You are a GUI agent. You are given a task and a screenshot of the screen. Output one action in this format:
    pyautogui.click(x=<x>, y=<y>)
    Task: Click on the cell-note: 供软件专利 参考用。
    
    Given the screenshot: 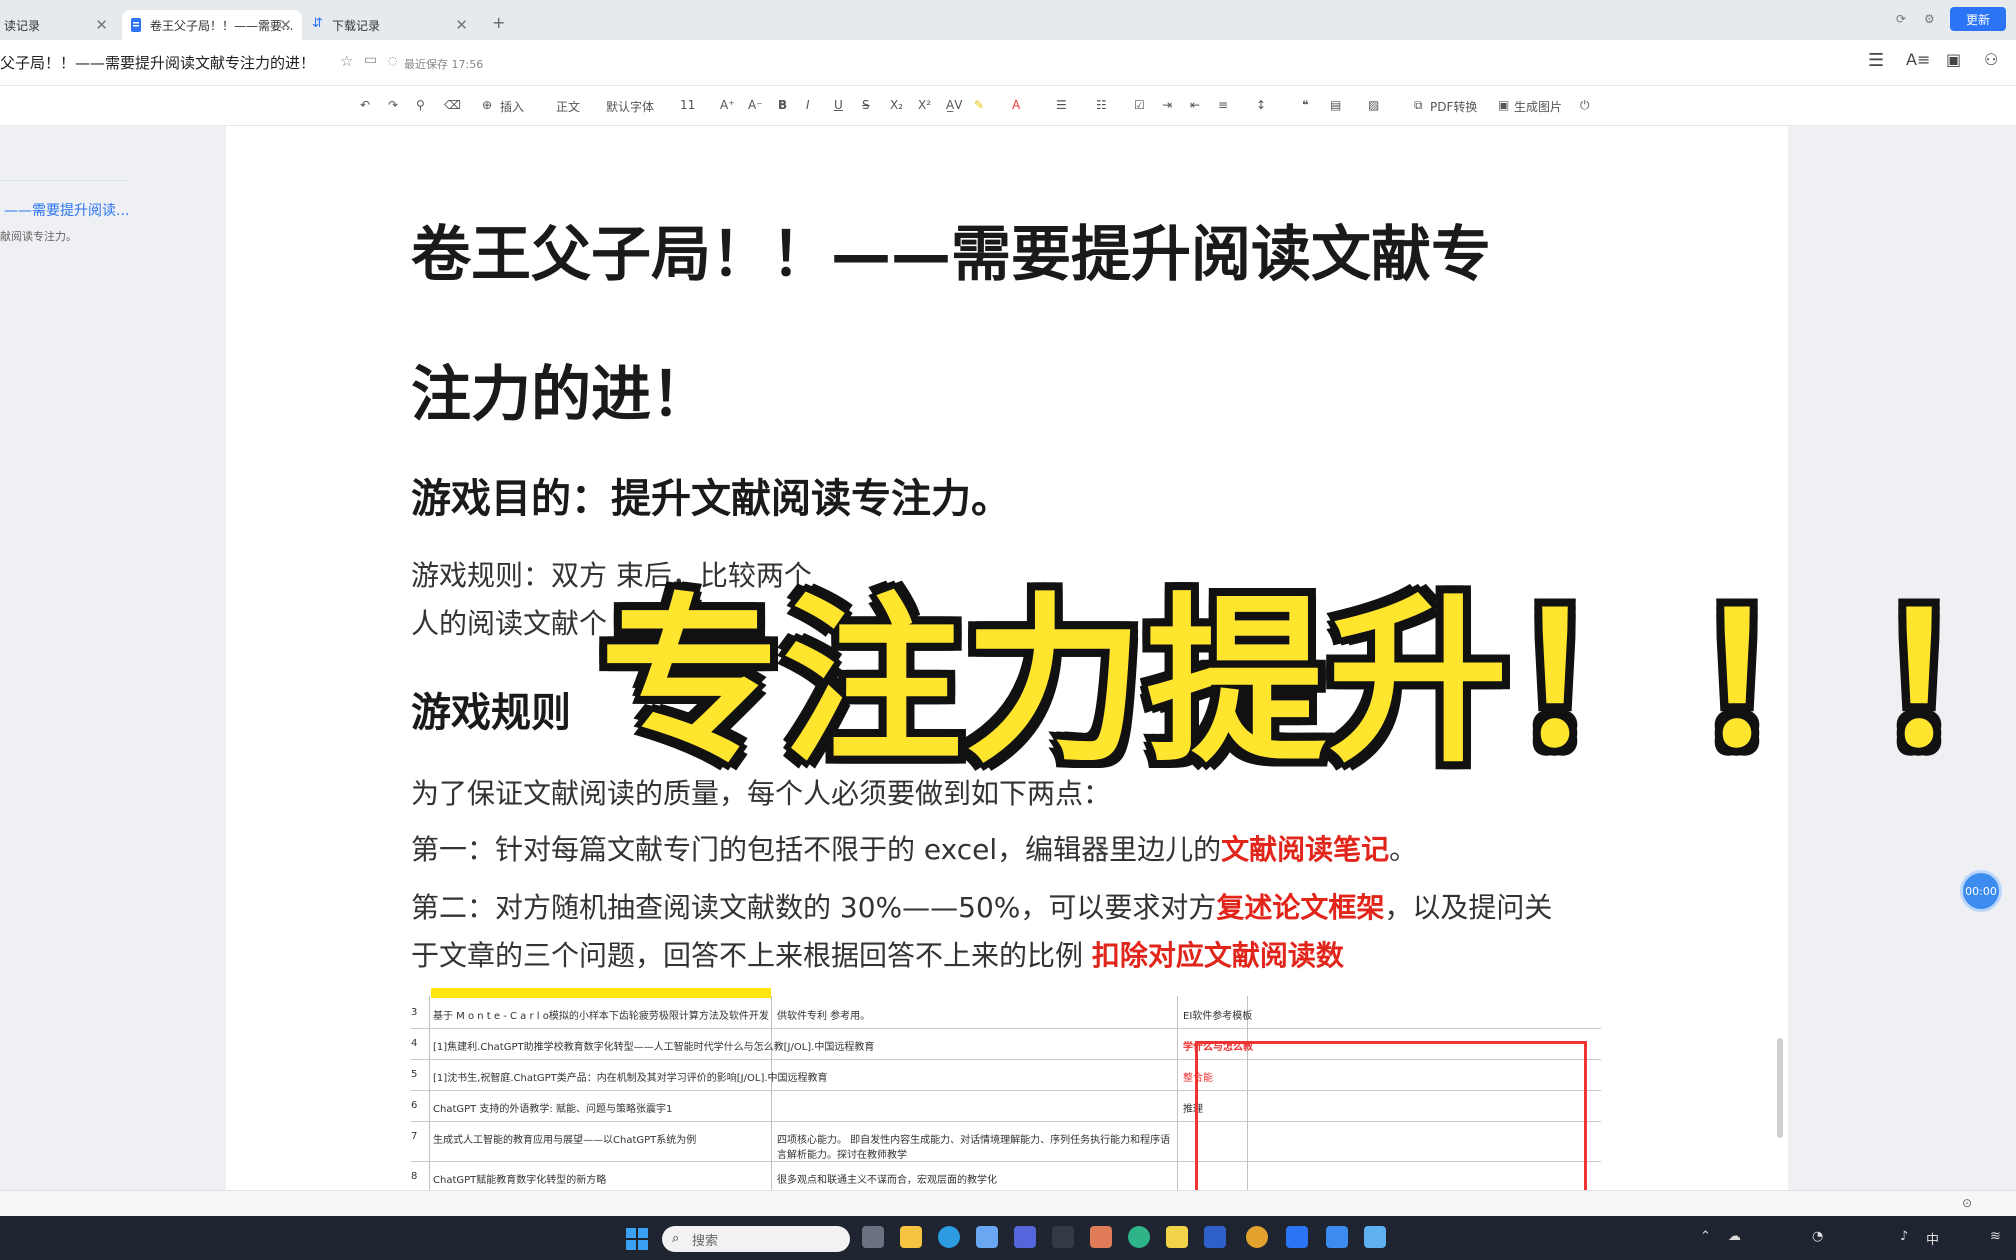 What is the action you would take?
    pyautogui.click(x=824, y=1016)
    